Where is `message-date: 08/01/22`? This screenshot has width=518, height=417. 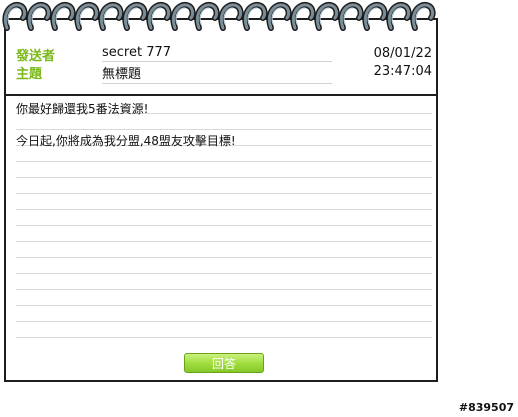 message-date: 08/01/22 is located at coordinates (402, 53).